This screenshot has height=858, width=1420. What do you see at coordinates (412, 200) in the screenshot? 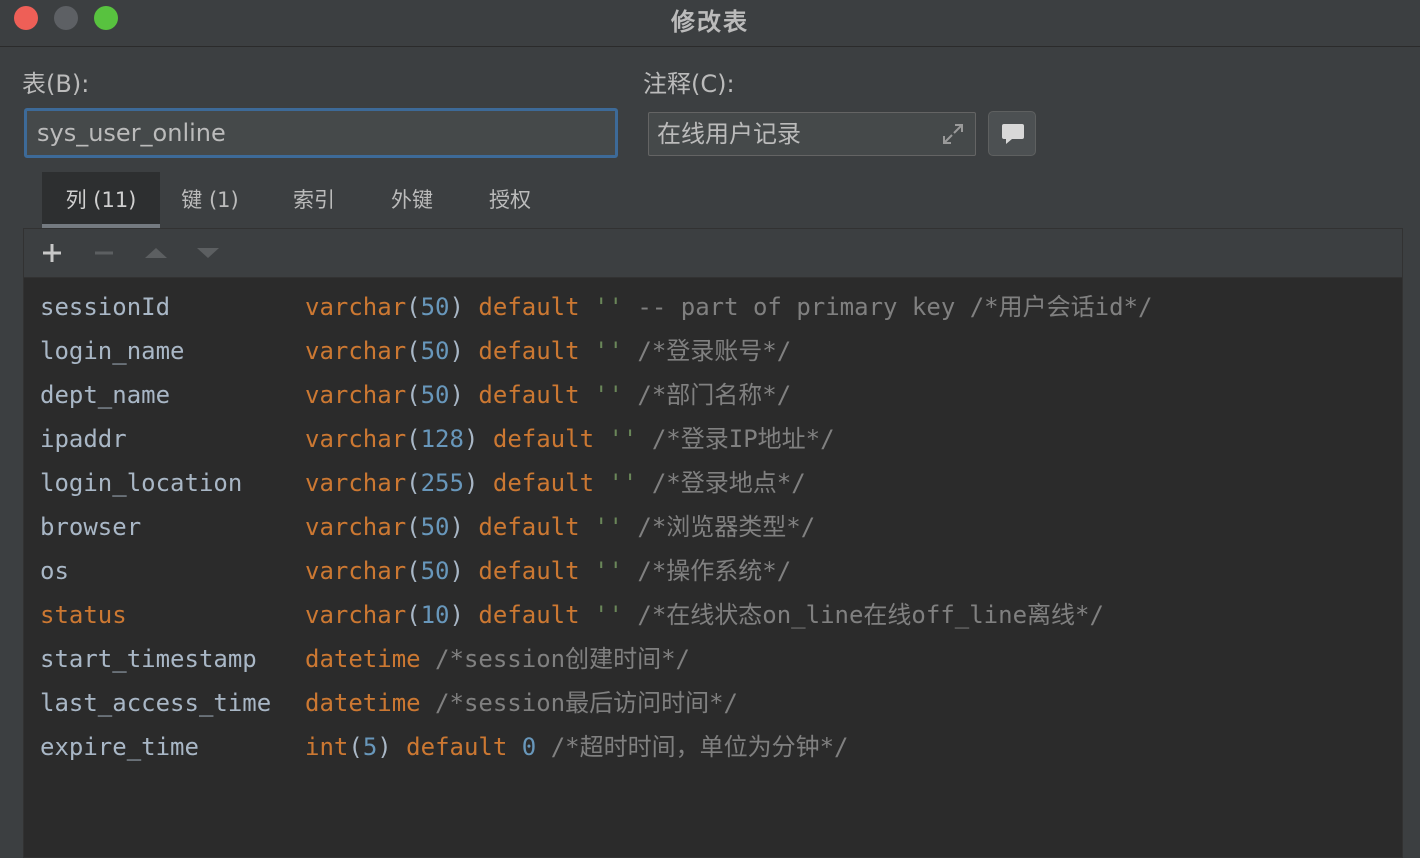
I see `tab-foreign-keys: 外键` at bounding box center [412, 200].